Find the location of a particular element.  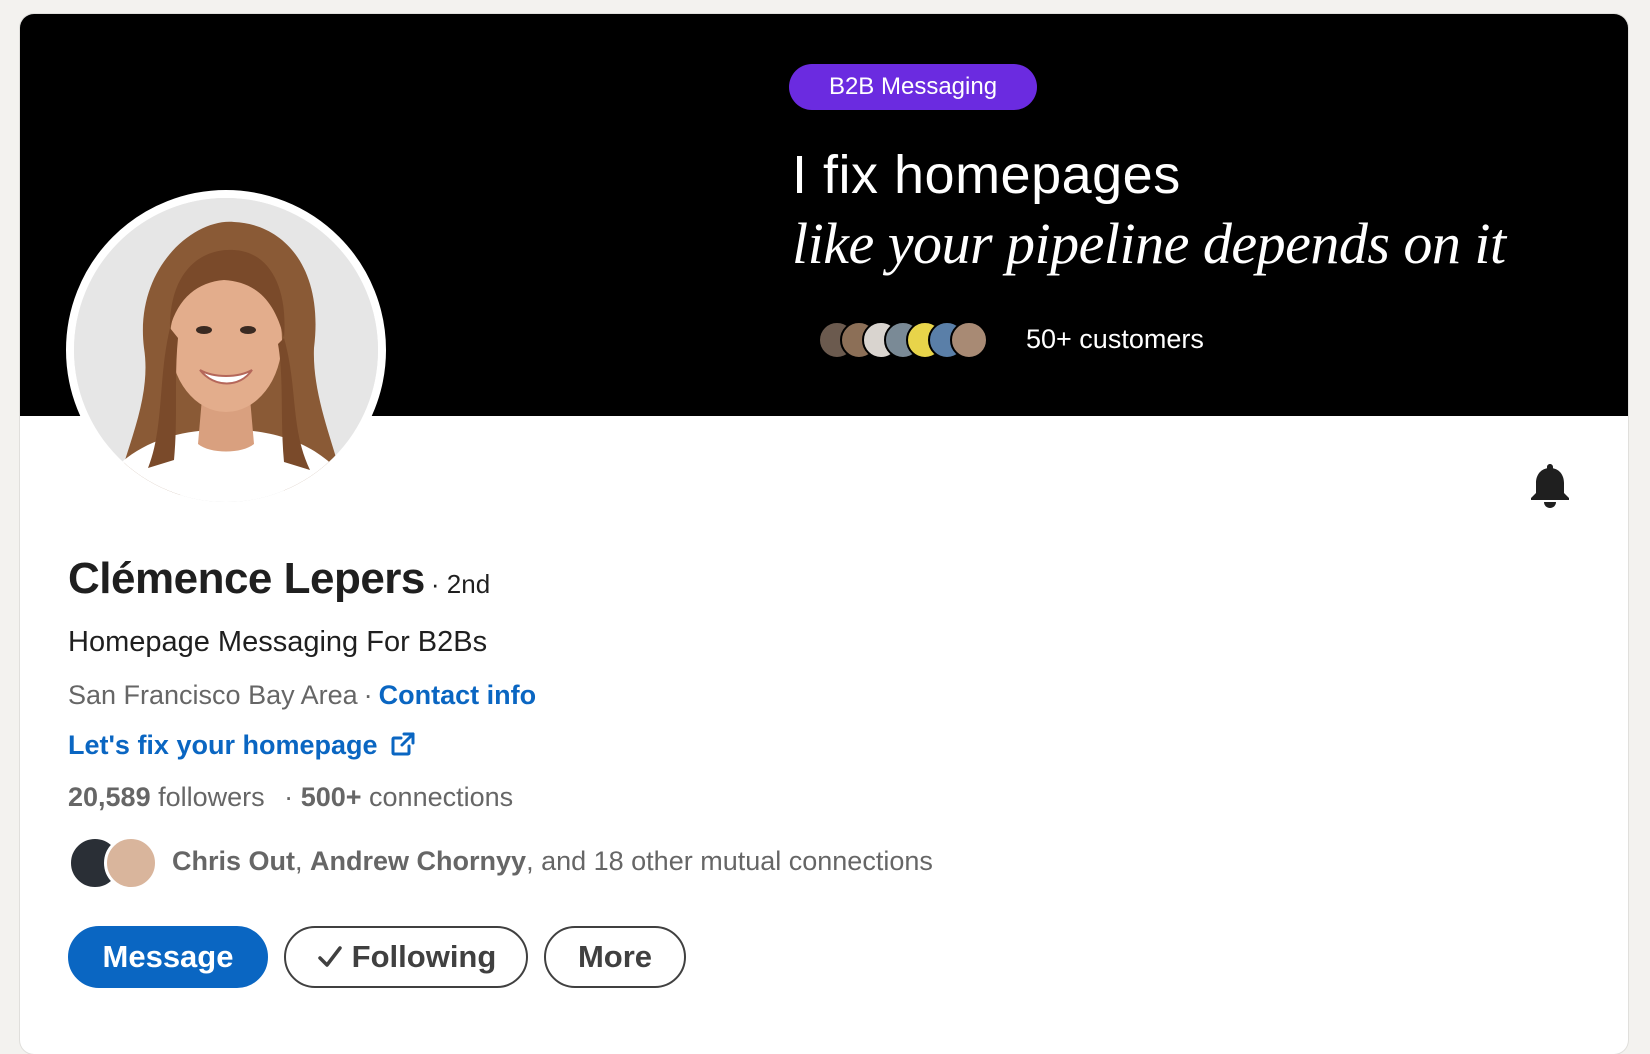

external-link-icon is located at coordinates (402, 744).